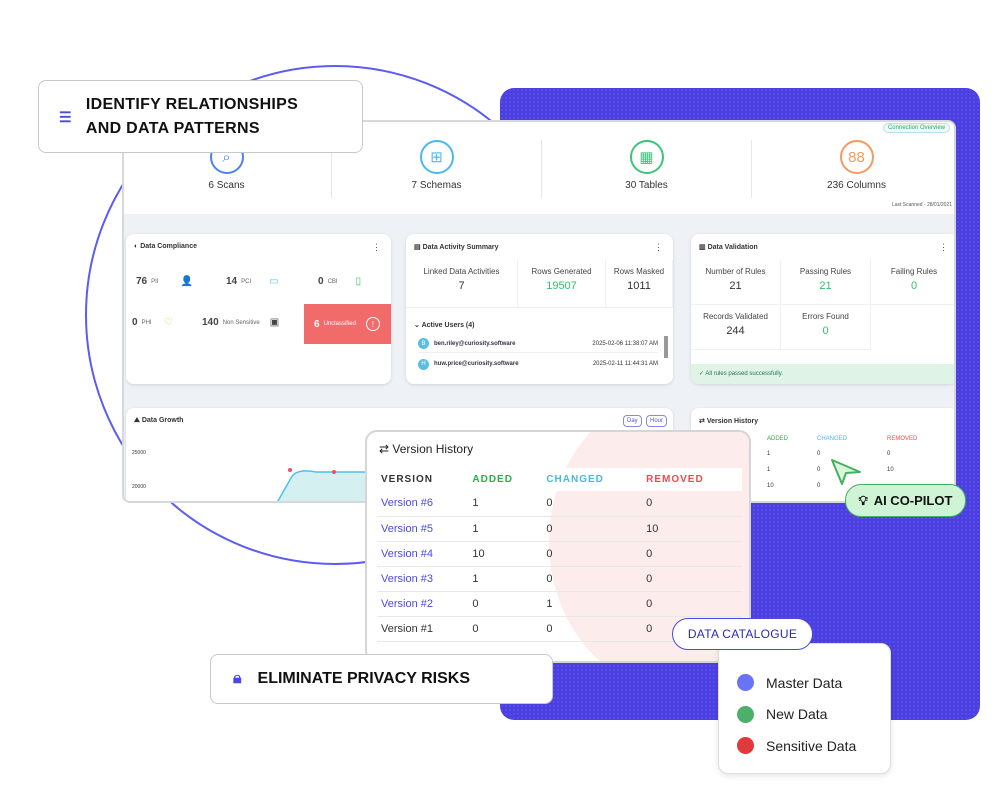 The width and height of the screenshot is (1000, 800). I want to click on version-link: Version #2, so click(423, 604).